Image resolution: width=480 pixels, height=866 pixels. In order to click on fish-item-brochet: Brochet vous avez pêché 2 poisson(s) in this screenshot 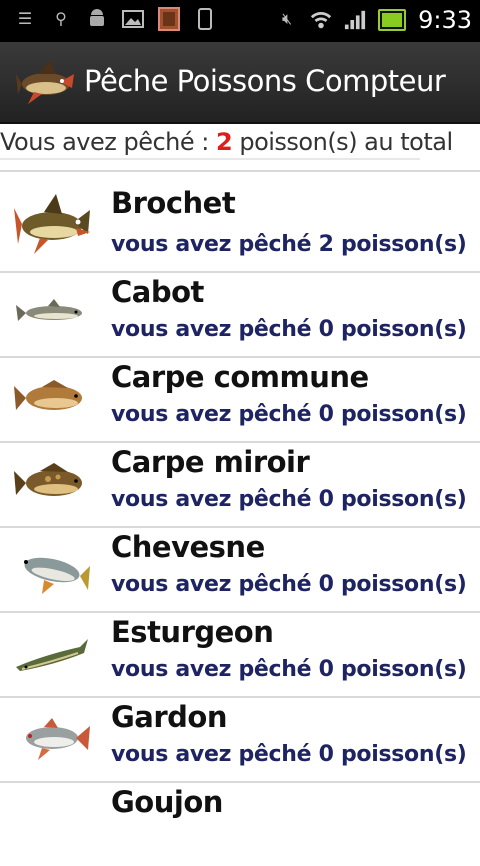, I will do `click(240, 220)`.